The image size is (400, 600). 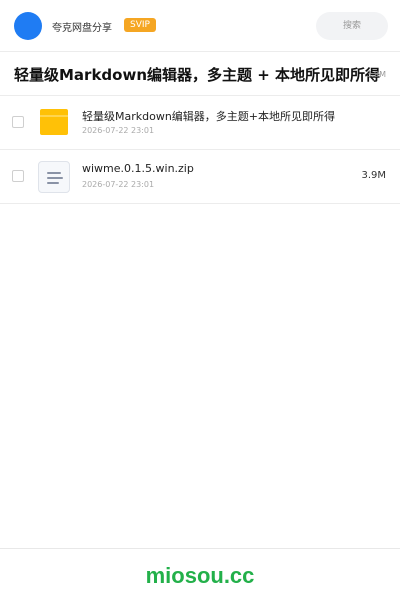 I want to click on share-title-row: 轻量级Markdown编辑器，多主题 + 本地所见即所得 3.9M, so click(x=200, y=74).